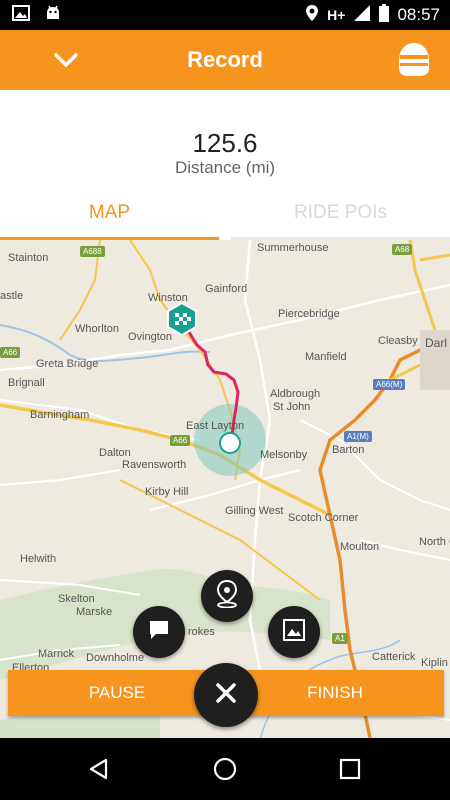  Describe the element at coordinates (340, 638) in the screenshot. I see `road-label: A1` at that location.